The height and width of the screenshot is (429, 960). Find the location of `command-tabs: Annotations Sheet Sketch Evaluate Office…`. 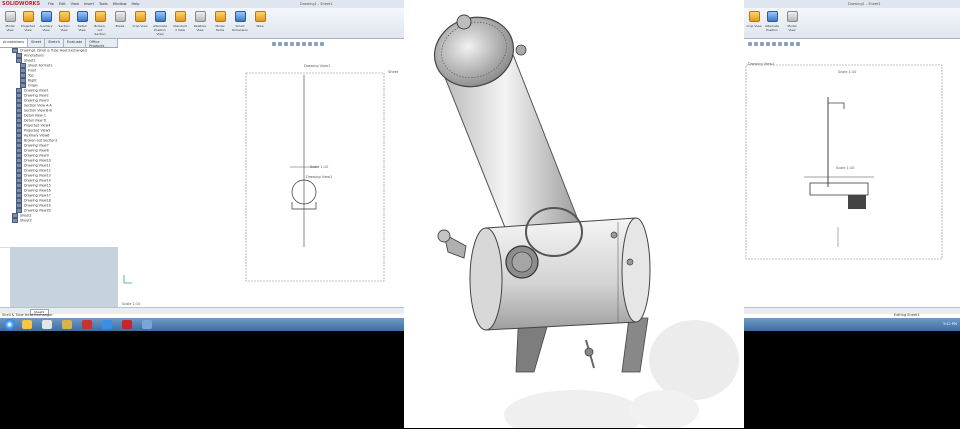

command-tabs: Annotations Sheet Sketch Evaluate Office… is located at coordinates (59, 43).